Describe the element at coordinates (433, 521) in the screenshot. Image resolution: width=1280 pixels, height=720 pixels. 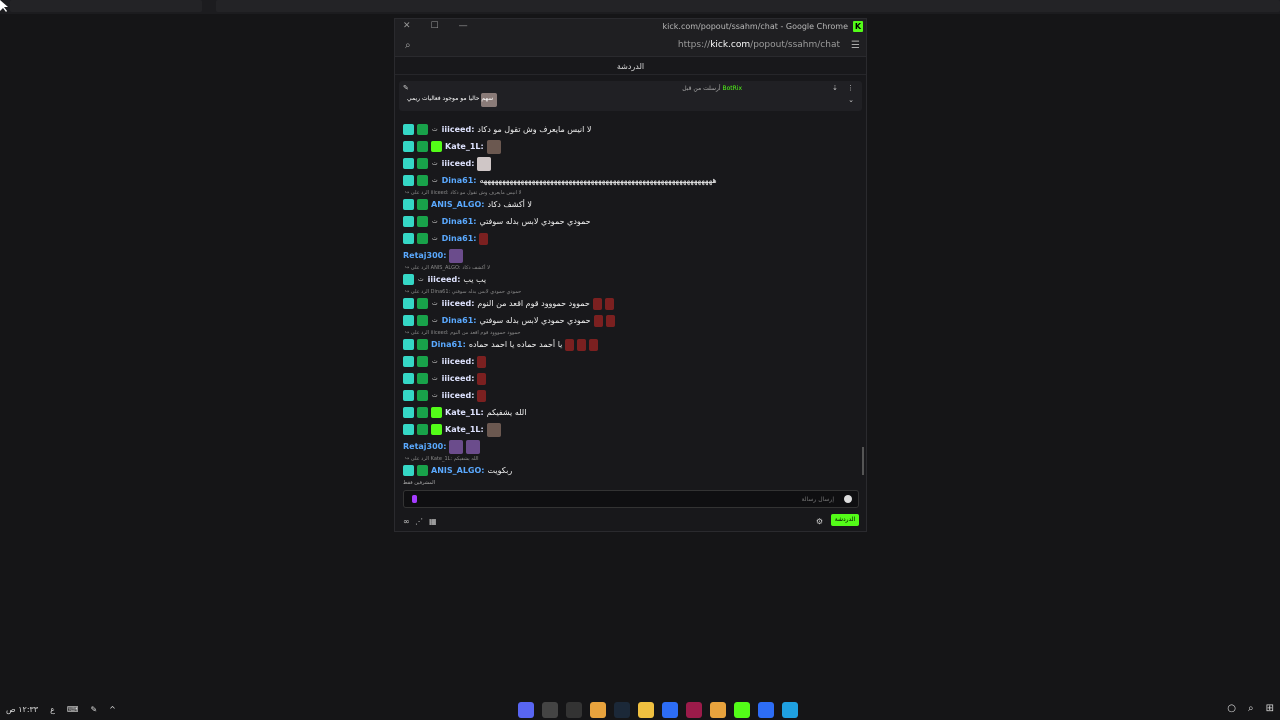
I see `calendar-icon: ▦` at that location.